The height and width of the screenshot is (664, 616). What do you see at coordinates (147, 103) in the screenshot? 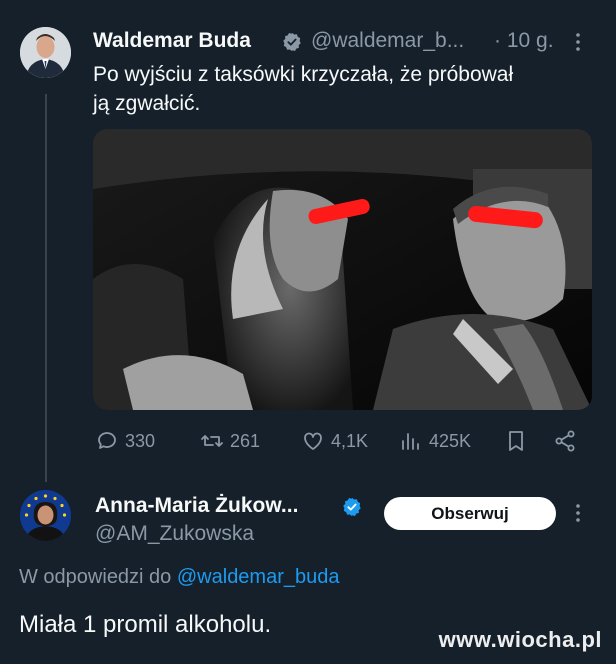
I see `tweet-text-line-2: ją zgwałcić.` at bounding box center [147, 103].